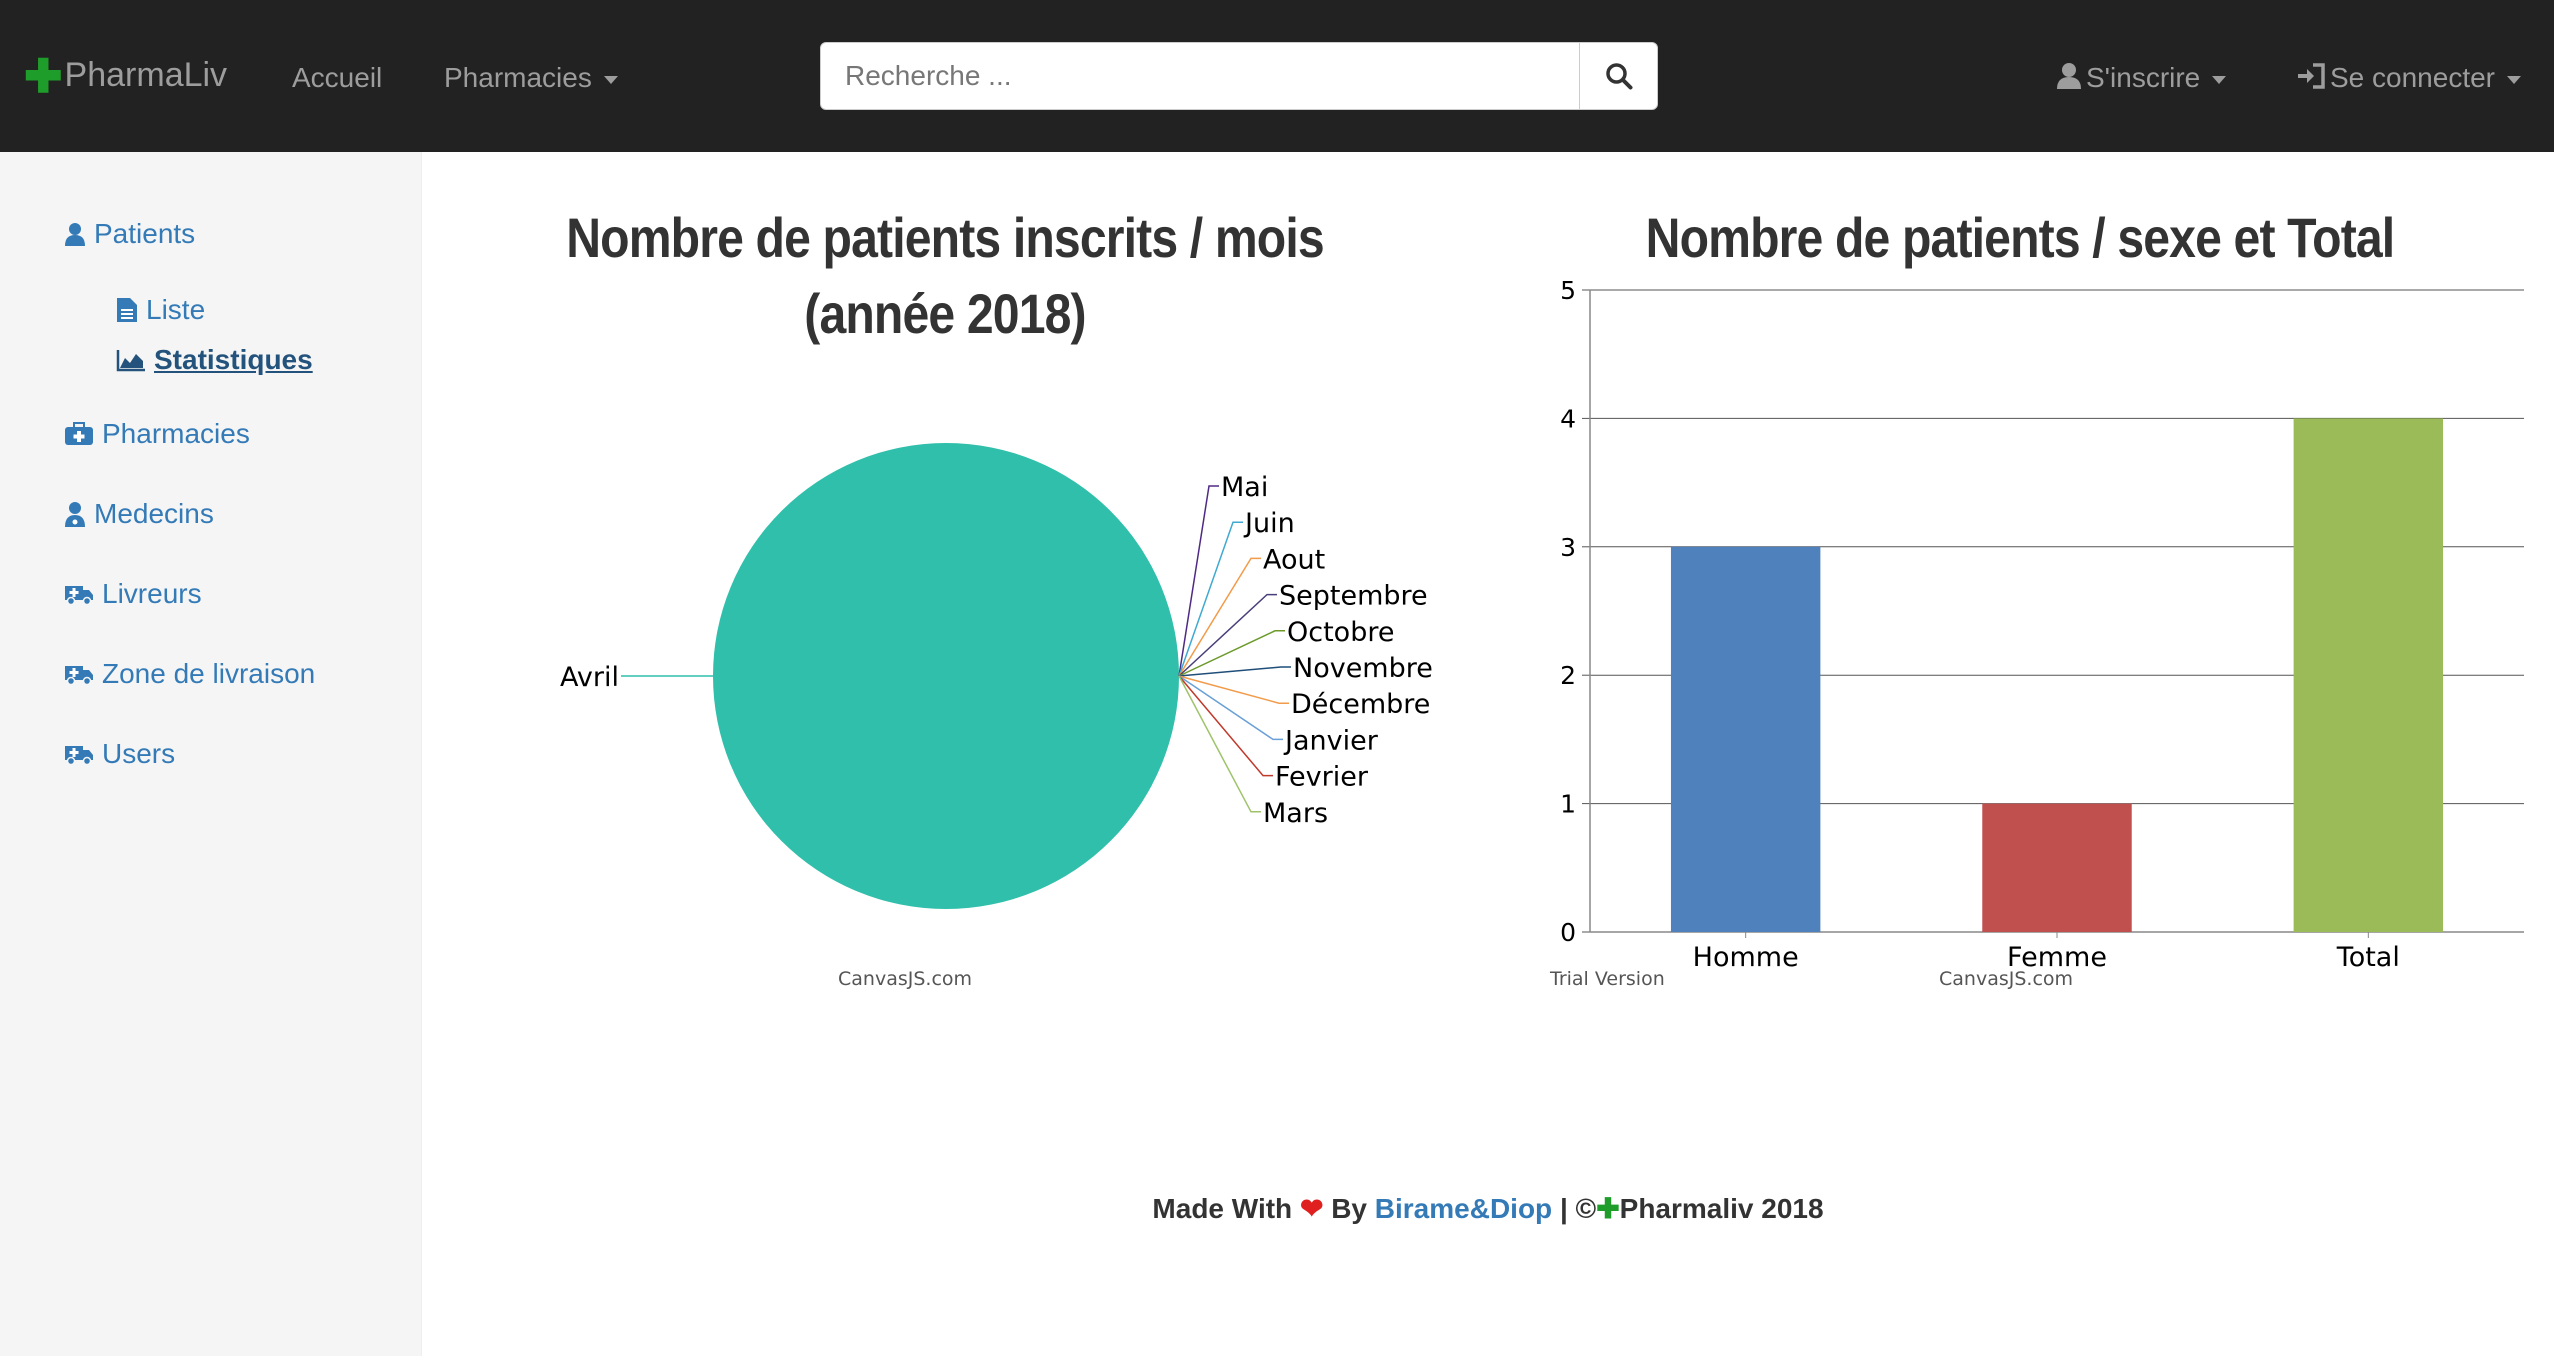 The height and width of the screenshot is (1356, 2554). Describe the element at coordinates (1349, 1208) in the screenshot. I see `footer-by: By` at that location.